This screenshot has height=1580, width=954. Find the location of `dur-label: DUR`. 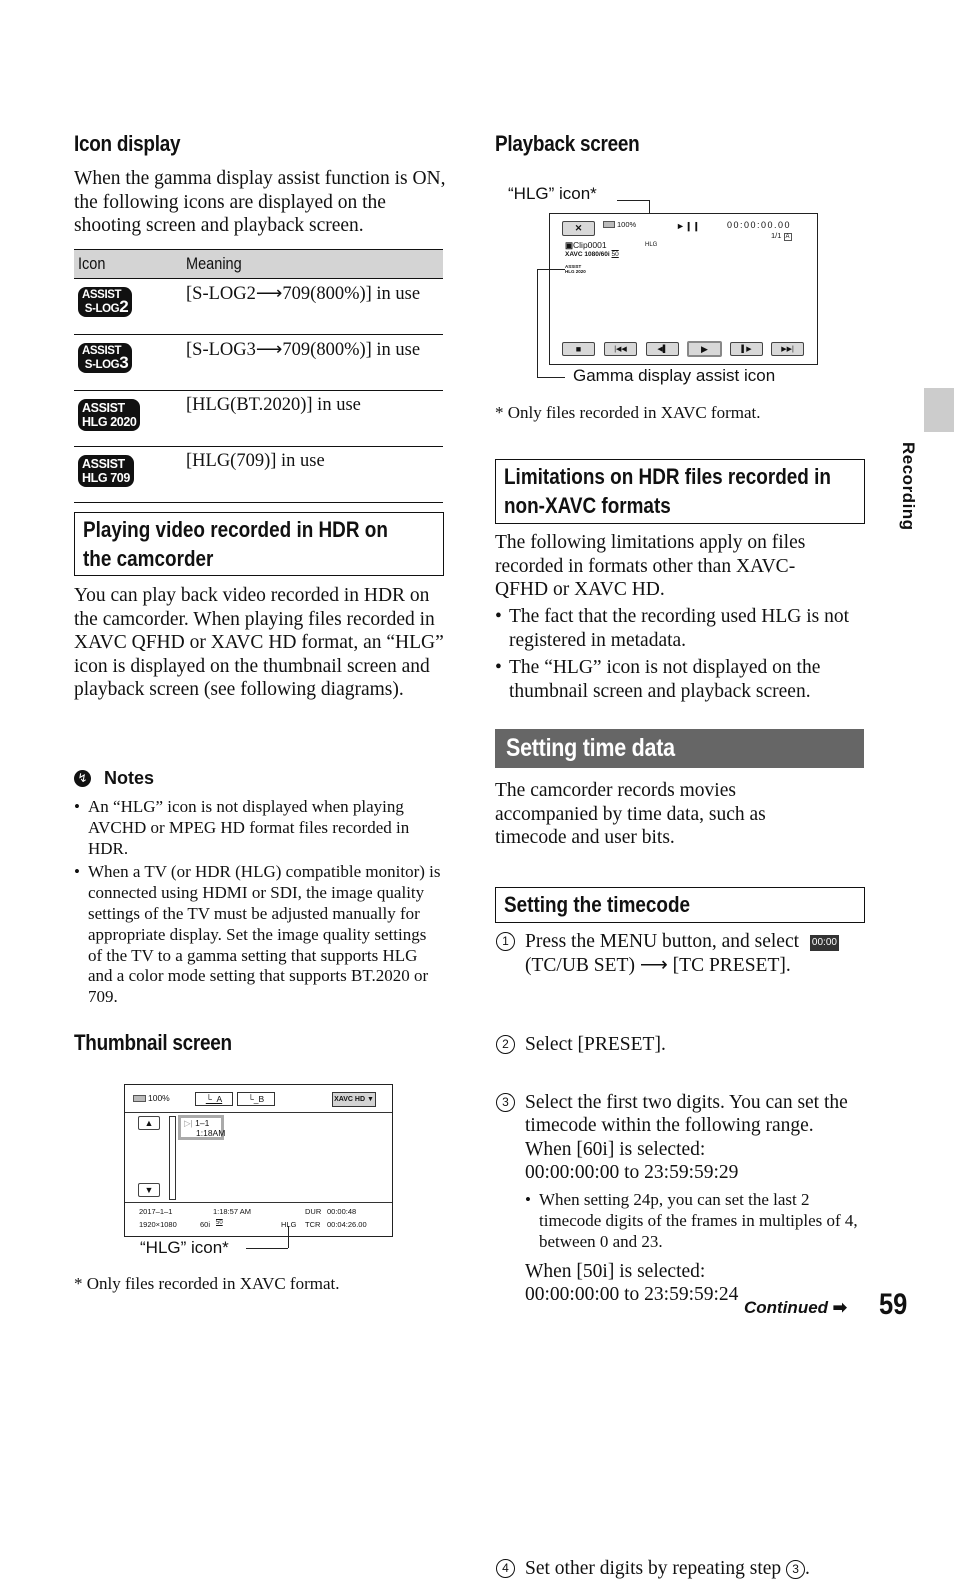

dur-label: DUR is located at coordinates (313, 1211).